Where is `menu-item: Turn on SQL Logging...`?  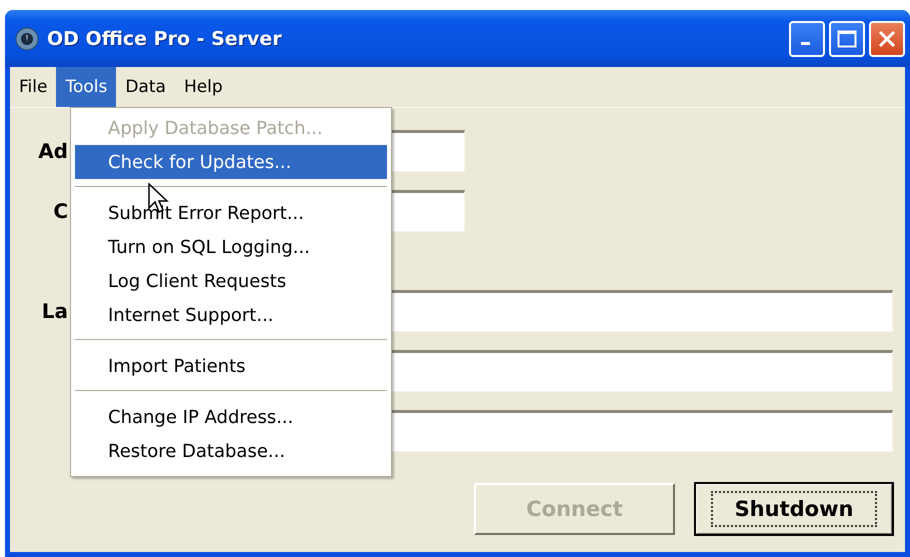 menu-item: Turn on SQL Logging... is located at coordinates (231, 247).